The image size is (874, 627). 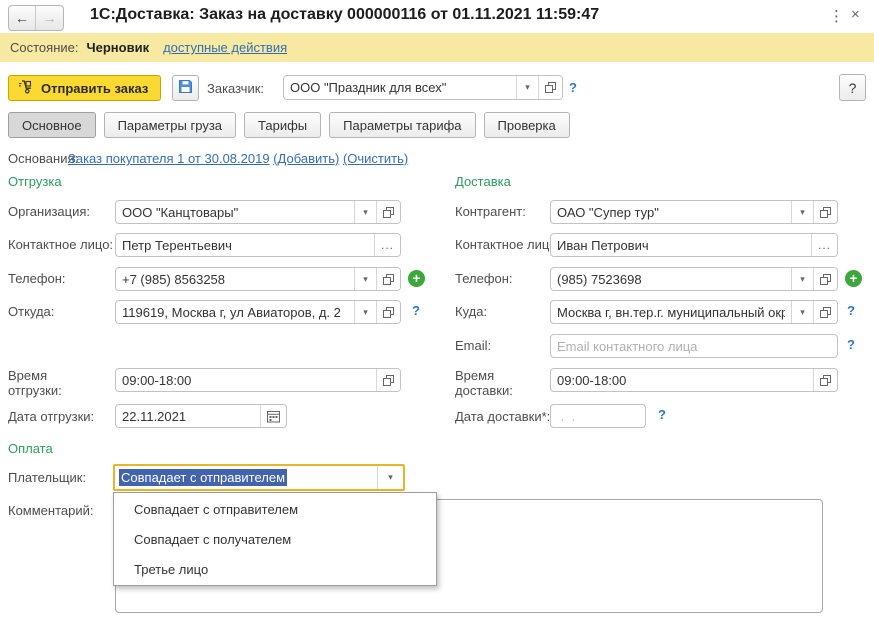 I want to click on from-address-field: ▾, so click(x=258, y=312).